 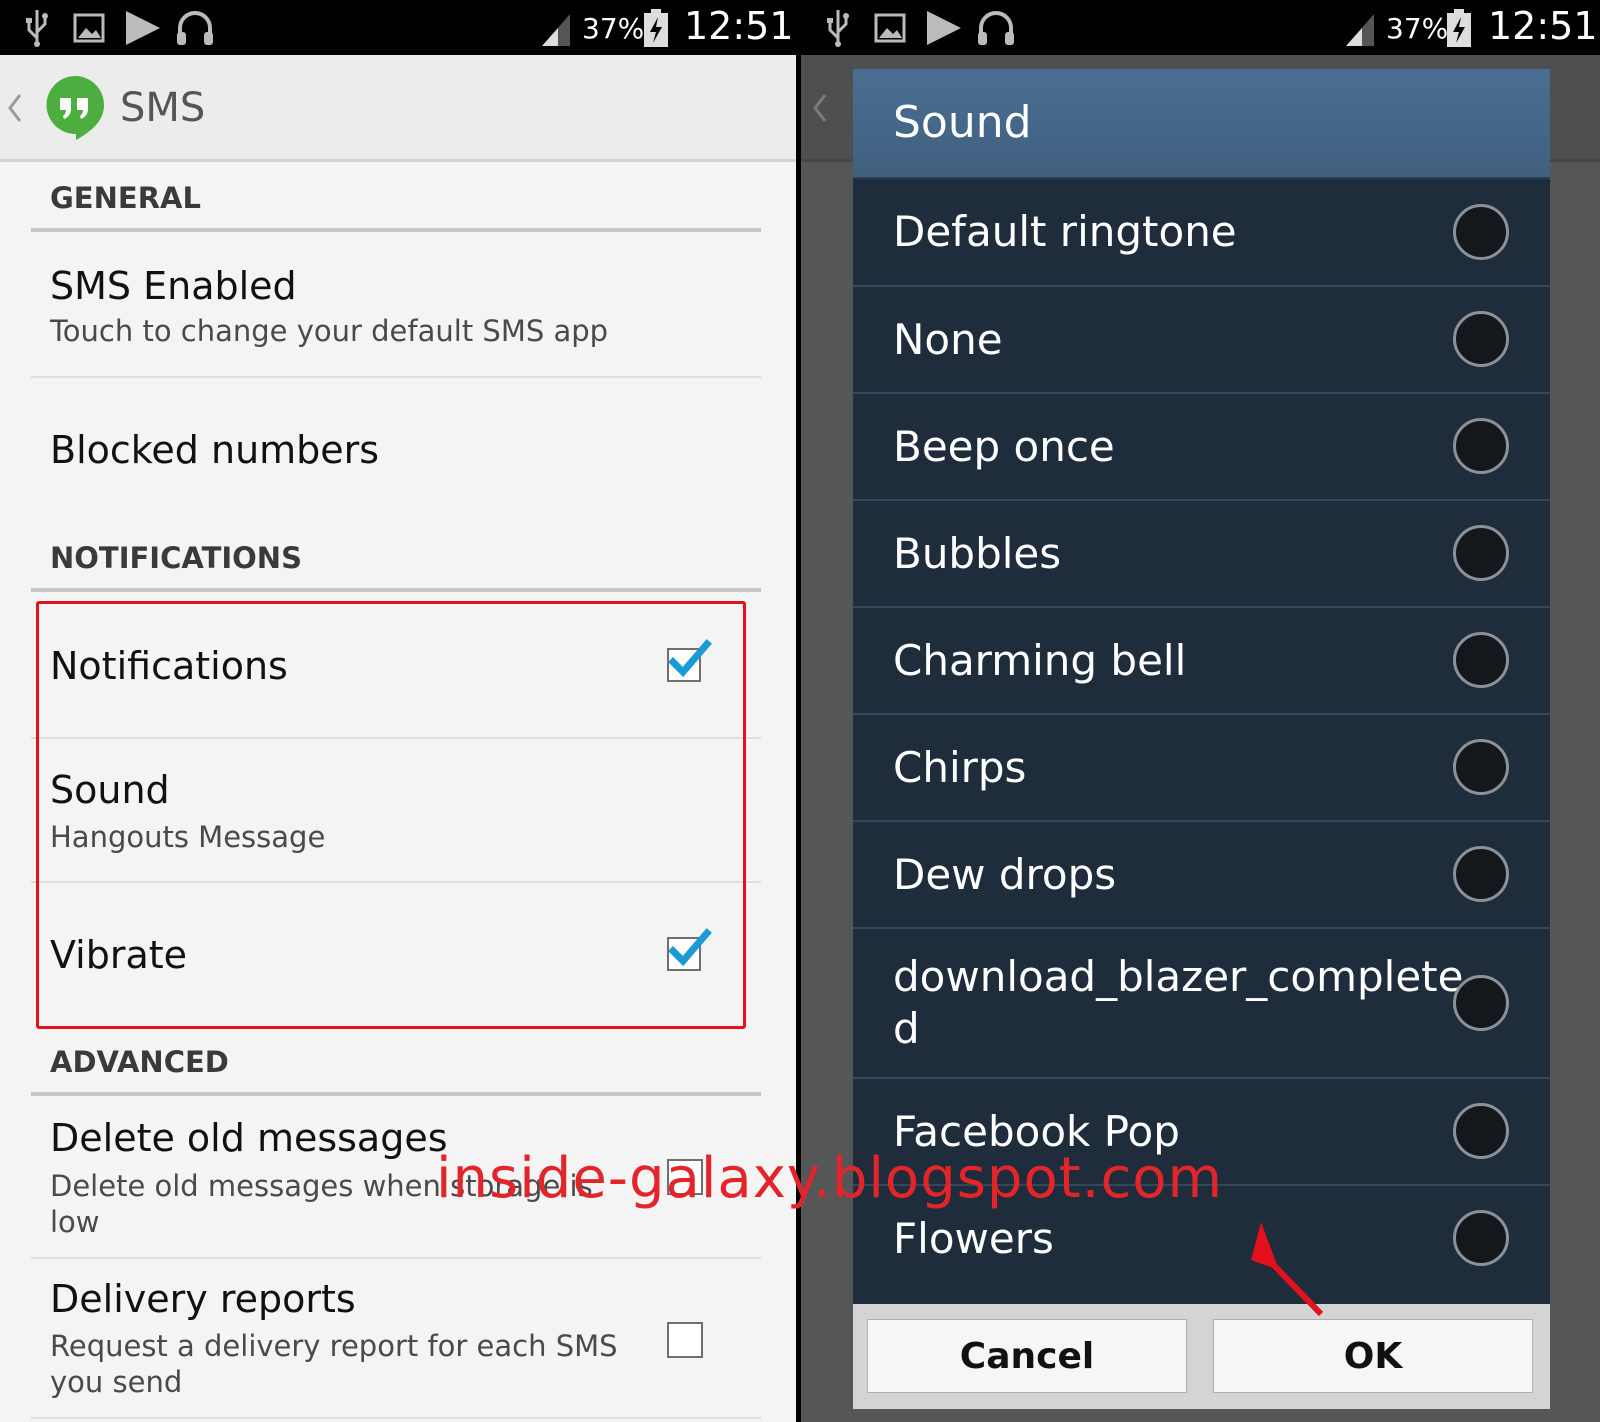 I want to click on delete-old-title: Delete old messages, so click(x=249, y=1138).